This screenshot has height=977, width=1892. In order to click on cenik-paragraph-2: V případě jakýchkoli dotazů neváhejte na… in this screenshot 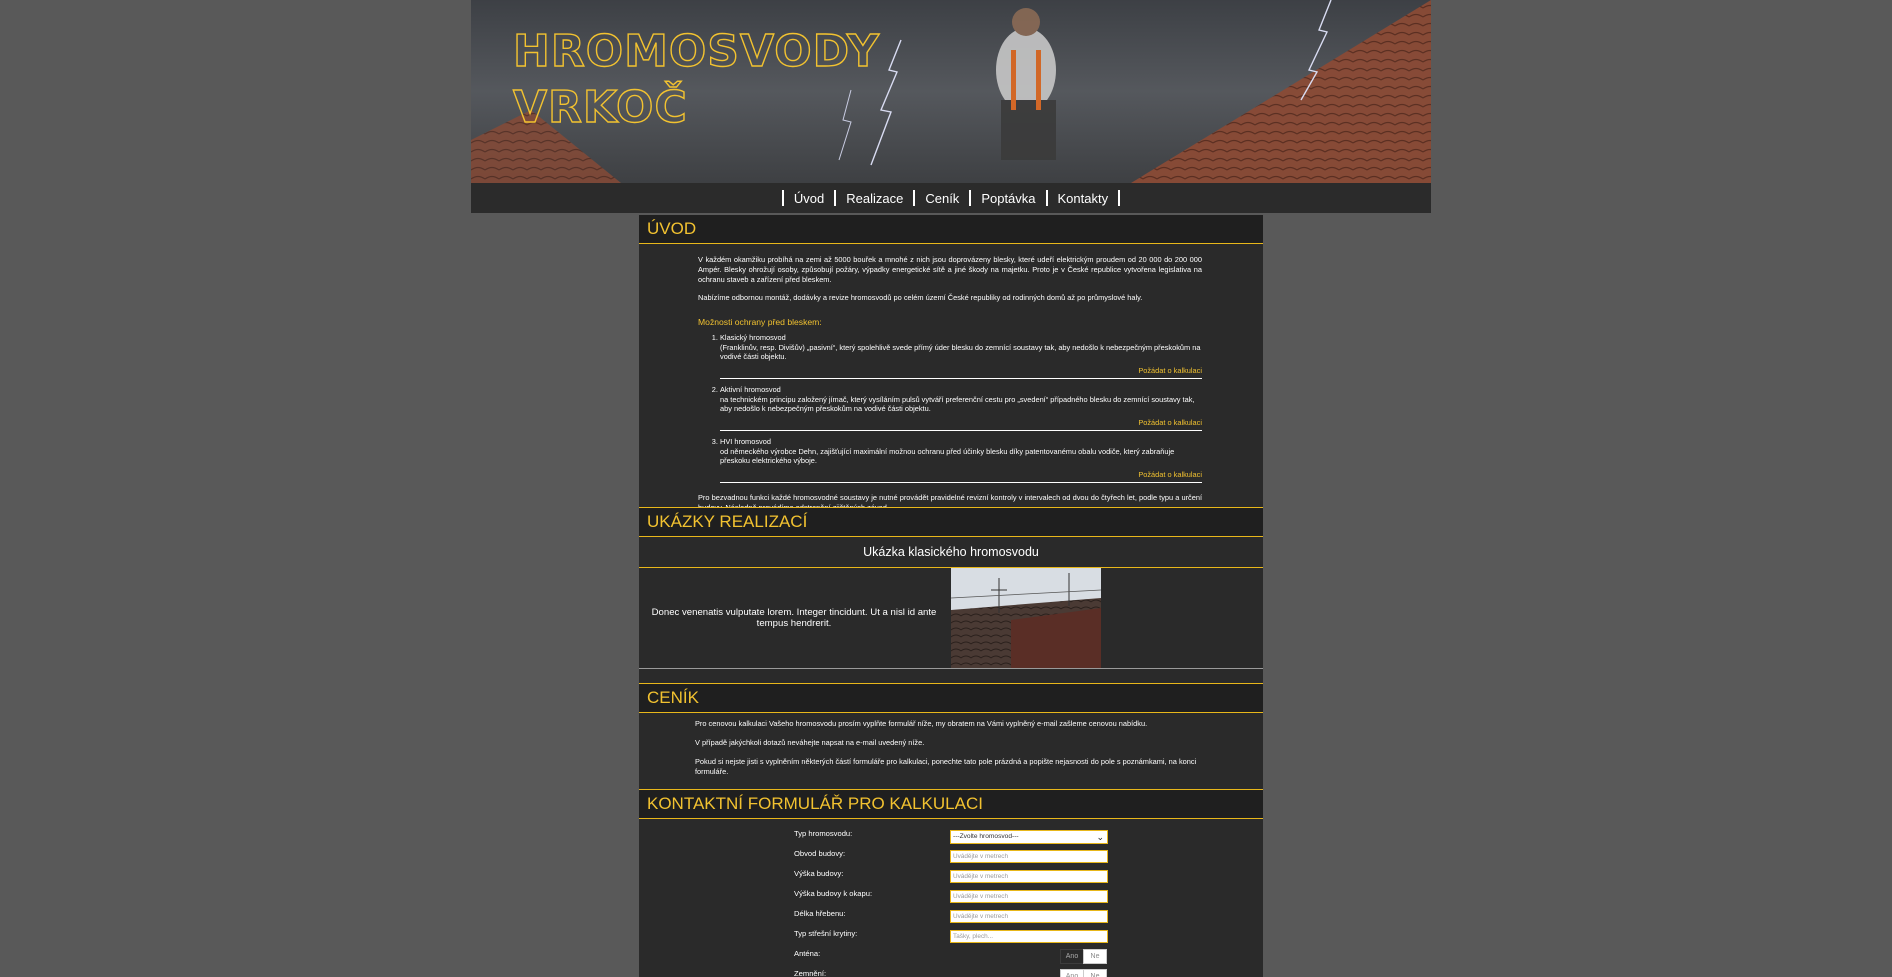, I will do `click(810, 742)`.